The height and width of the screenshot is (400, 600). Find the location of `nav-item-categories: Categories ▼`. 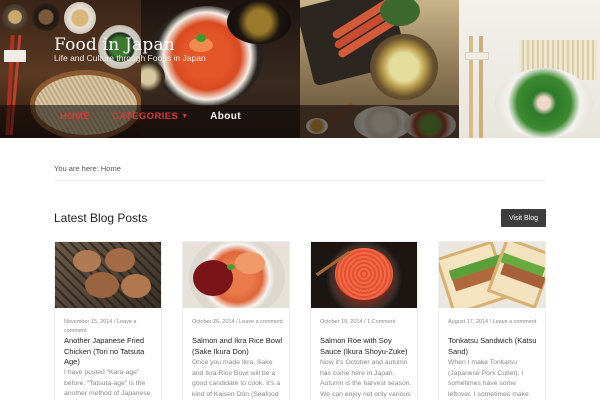

nav-item-categories: Categories ▼ is located at coordinates (150, 116).